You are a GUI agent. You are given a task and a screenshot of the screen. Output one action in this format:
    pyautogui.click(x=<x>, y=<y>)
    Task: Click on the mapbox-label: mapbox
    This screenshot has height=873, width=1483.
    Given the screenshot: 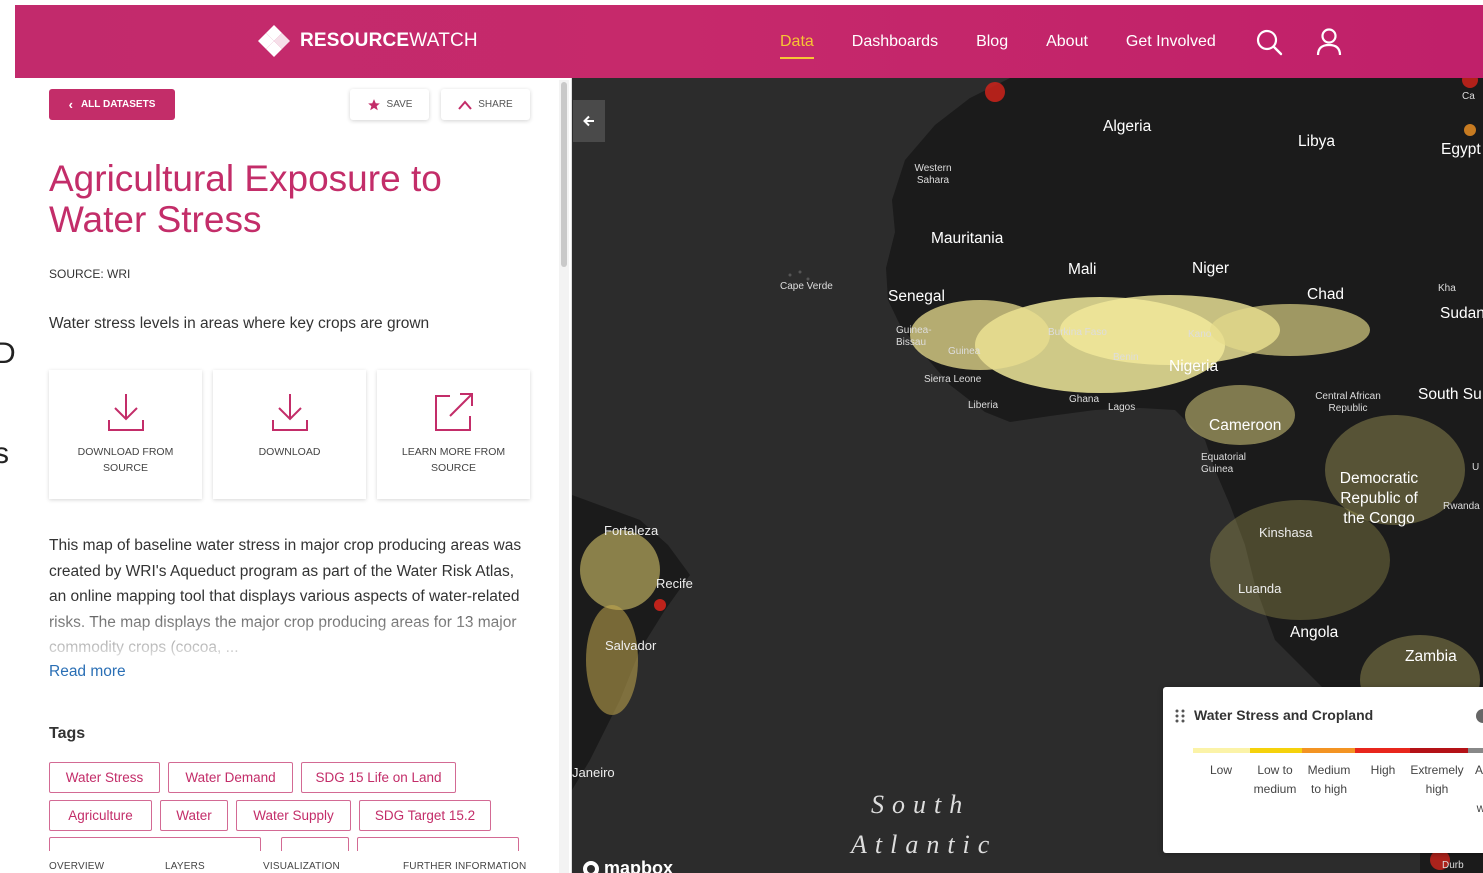 What is the action you would take?
    pyautogui.click(x=639, y=865)
    